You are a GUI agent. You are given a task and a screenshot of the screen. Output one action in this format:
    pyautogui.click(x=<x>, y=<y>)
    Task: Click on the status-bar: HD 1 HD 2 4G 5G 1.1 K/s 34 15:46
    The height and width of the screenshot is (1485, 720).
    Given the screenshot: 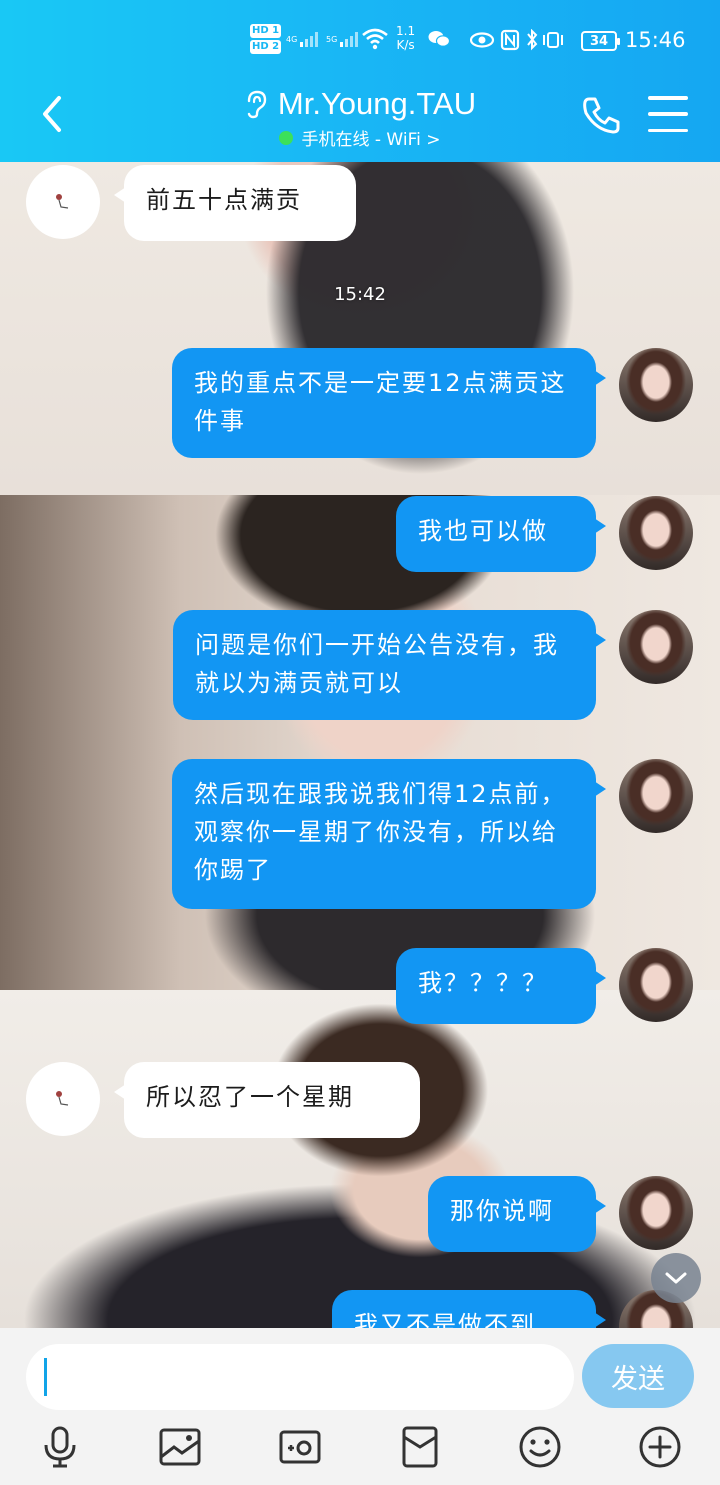 What is the action you would take?
    pyautogui.click(x=360, y=42)
    